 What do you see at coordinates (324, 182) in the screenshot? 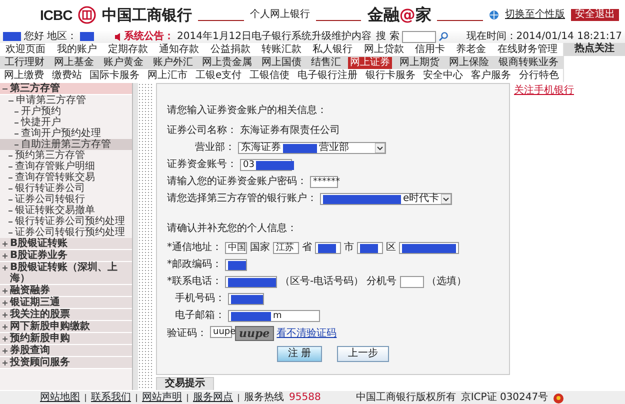
I see `input-field: ******` at bounding box center [324, 182].